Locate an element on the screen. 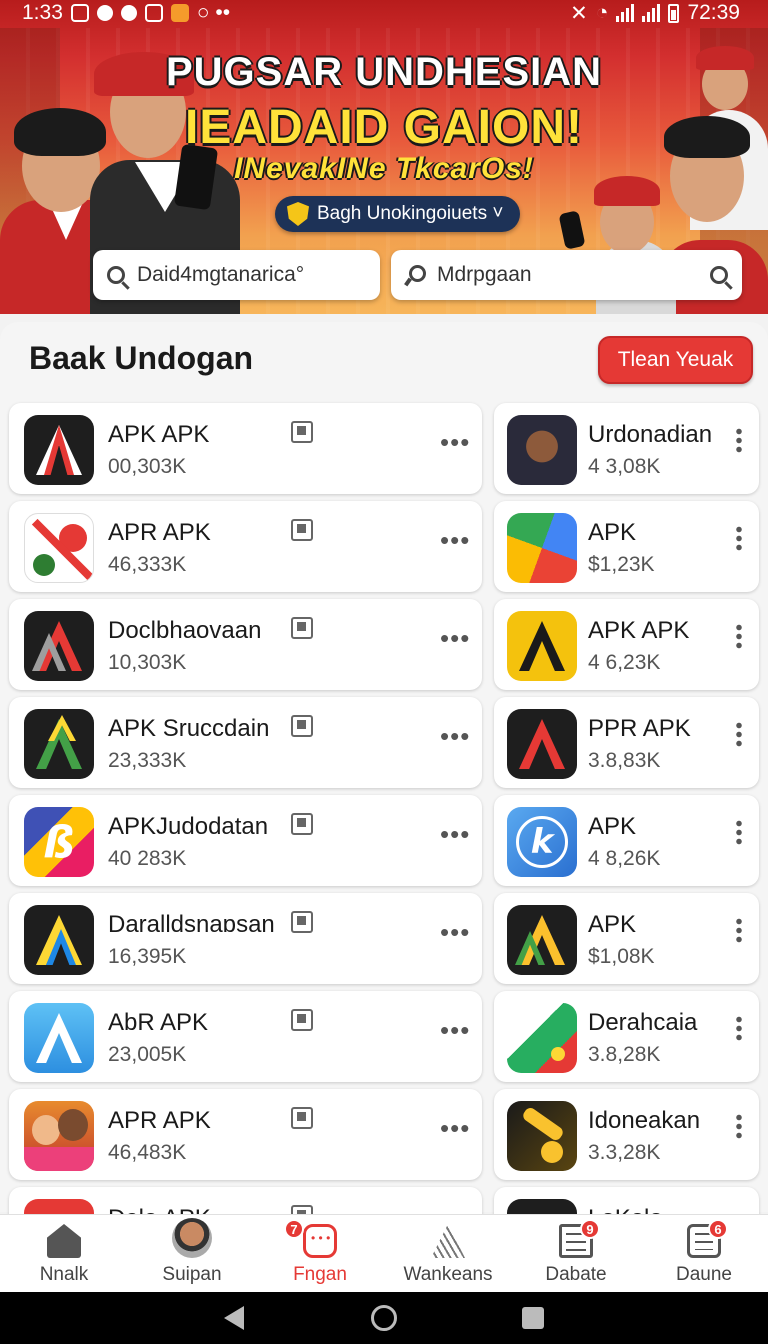 This screenshot has height=1344, width=768. app-name: Daralldsnaɒsan is located at coordinates (191, 924).